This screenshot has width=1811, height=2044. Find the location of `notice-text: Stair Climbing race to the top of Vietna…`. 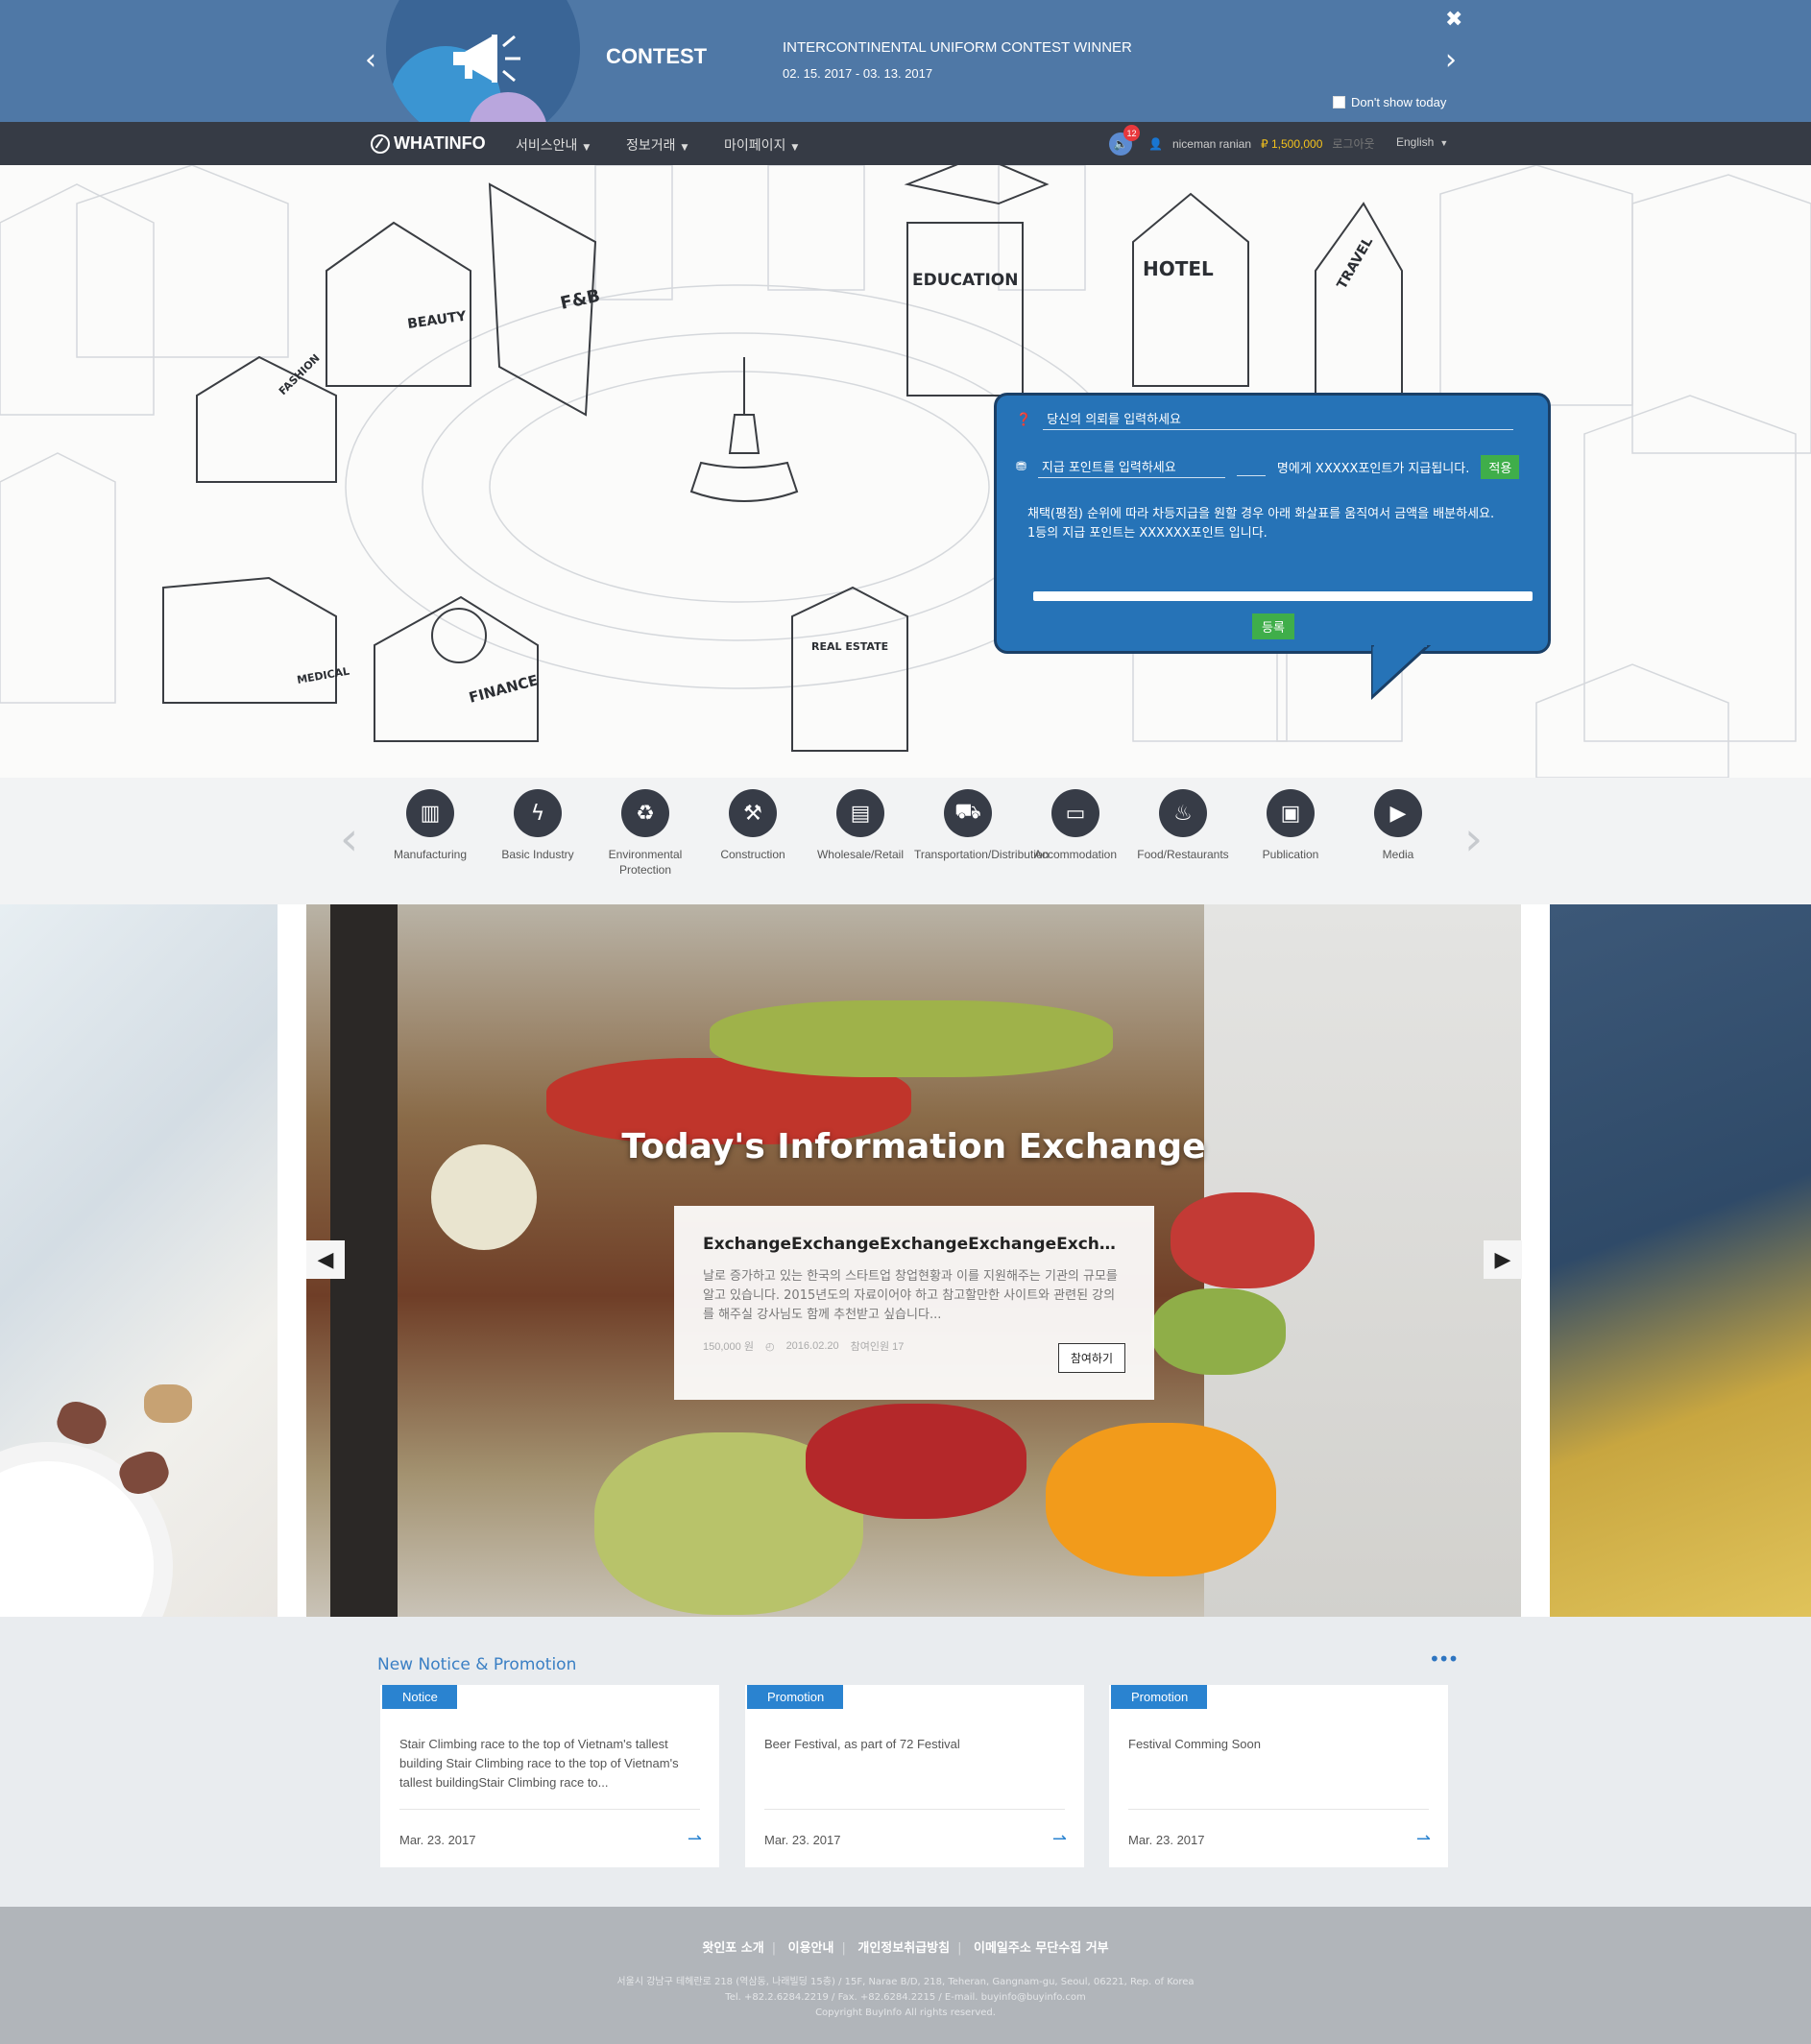

notice-text: Stair Climbing race to the top of Vietna… is located at coordinates (539, 1763).